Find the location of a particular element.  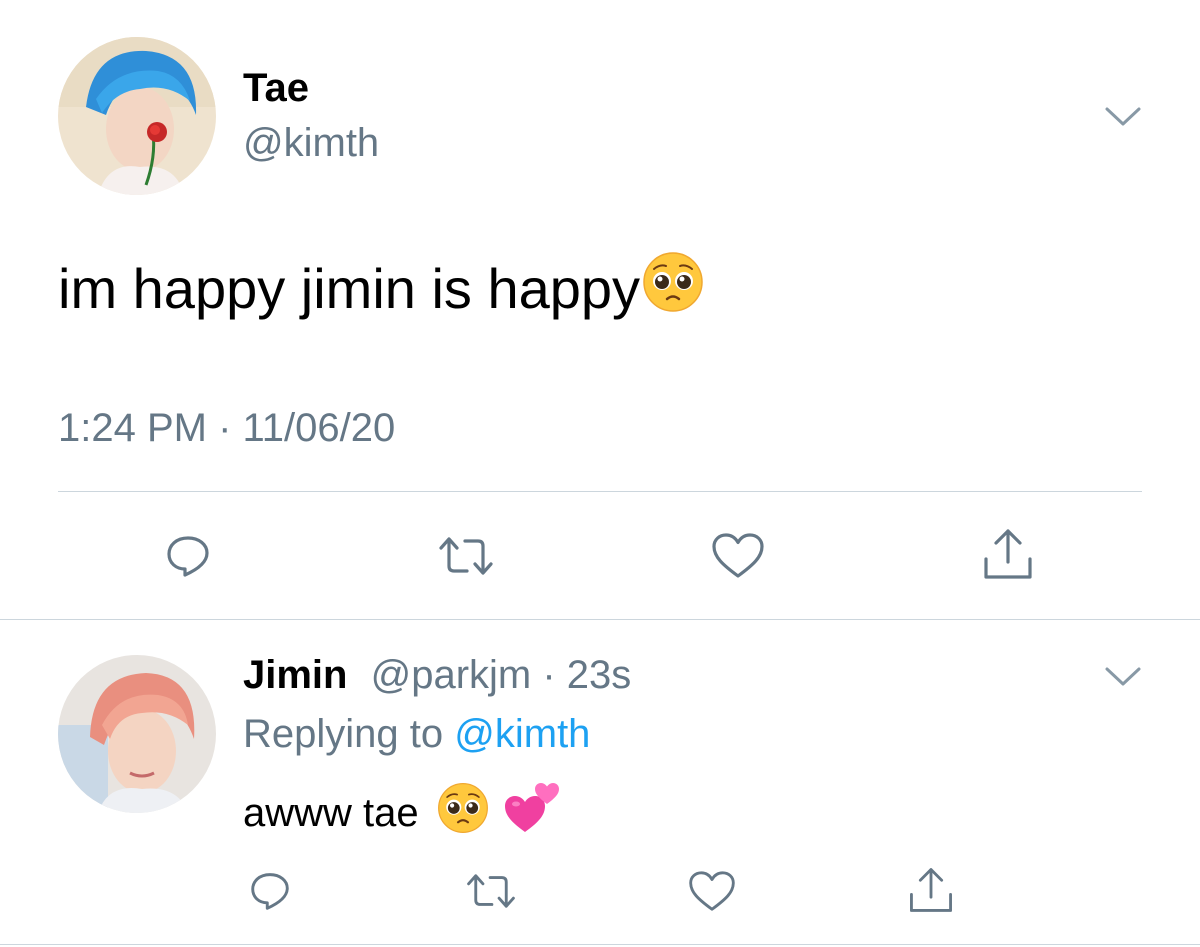

reply-text: awww tae is located at coordinates (401, 813).